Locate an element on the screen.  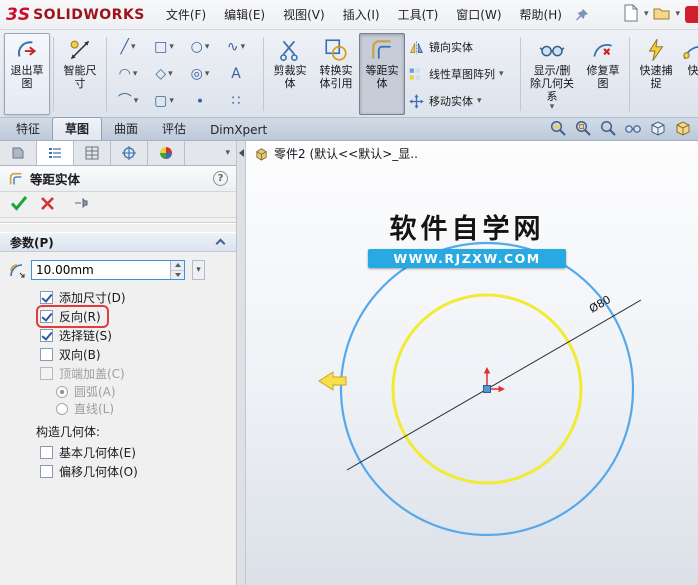
quick-snaps-button: 快速捕捉 is located at coordinates (656, 74).